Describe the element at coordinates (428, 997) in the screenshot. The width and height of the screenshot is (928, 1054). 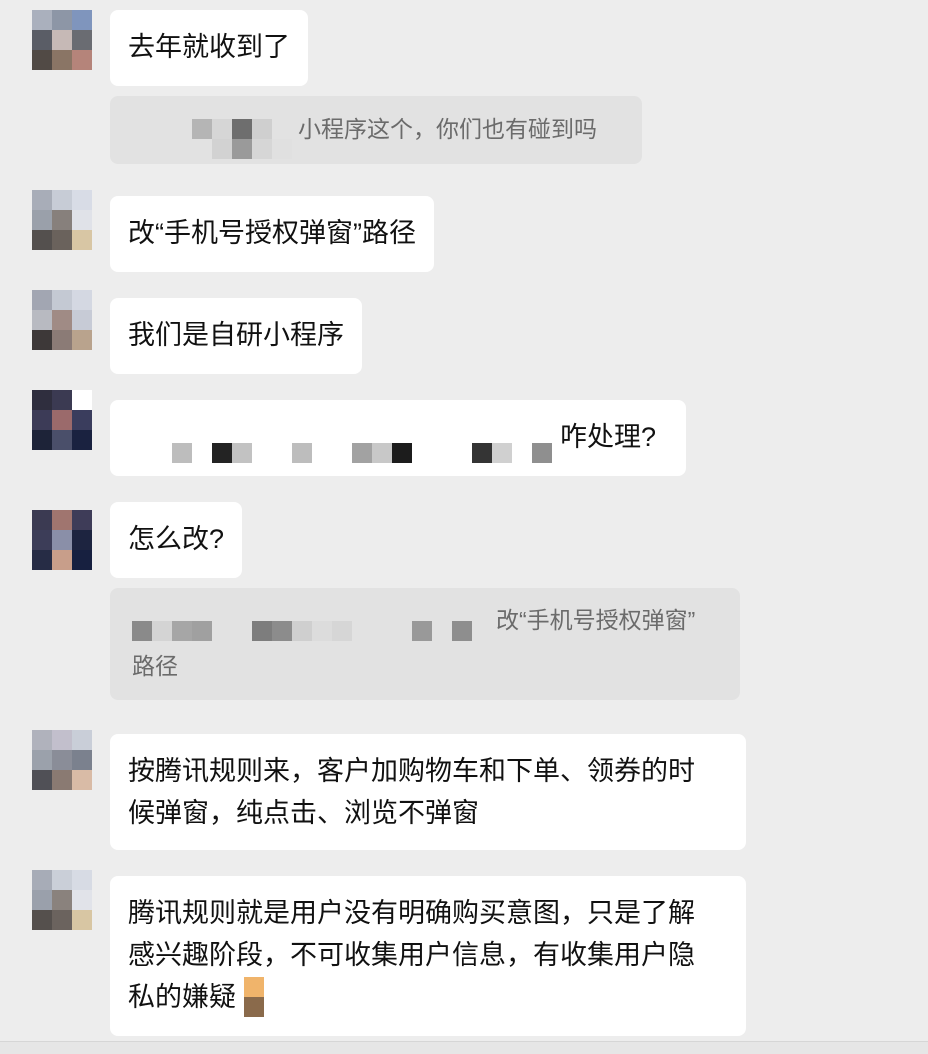
I see `message-line: 私的嫌疑` at that location.